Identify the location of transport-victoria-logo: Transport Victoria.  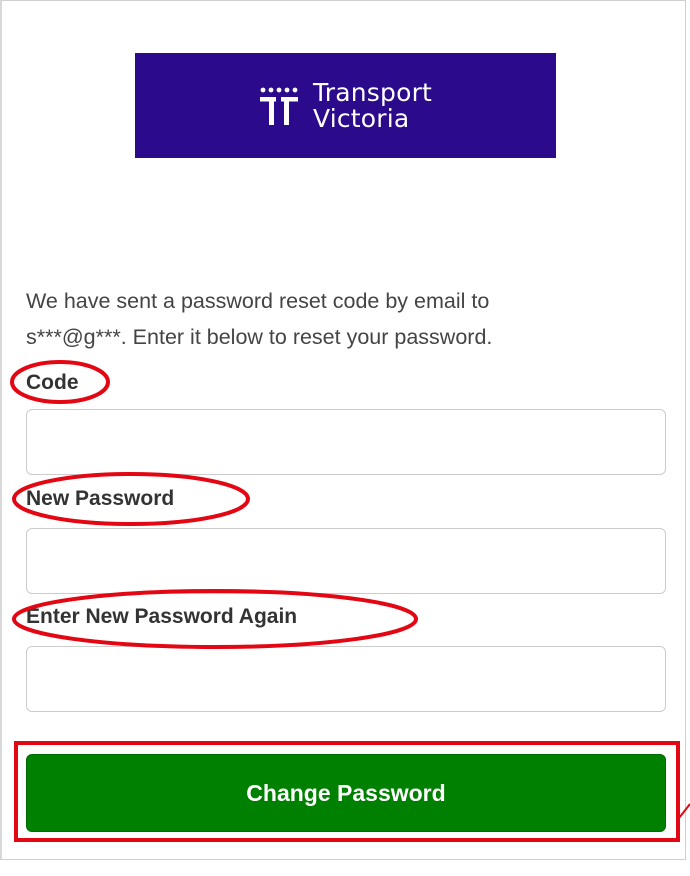
(345, 105).